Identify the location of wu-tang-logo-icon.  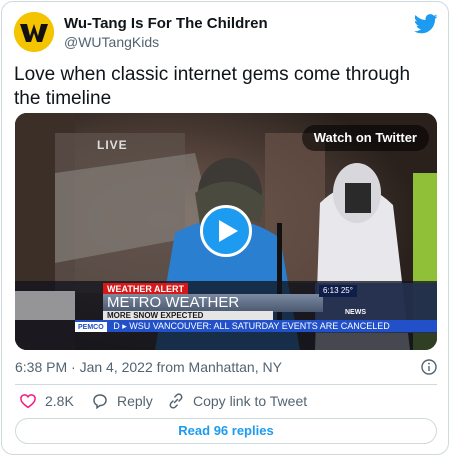
(34, 32).